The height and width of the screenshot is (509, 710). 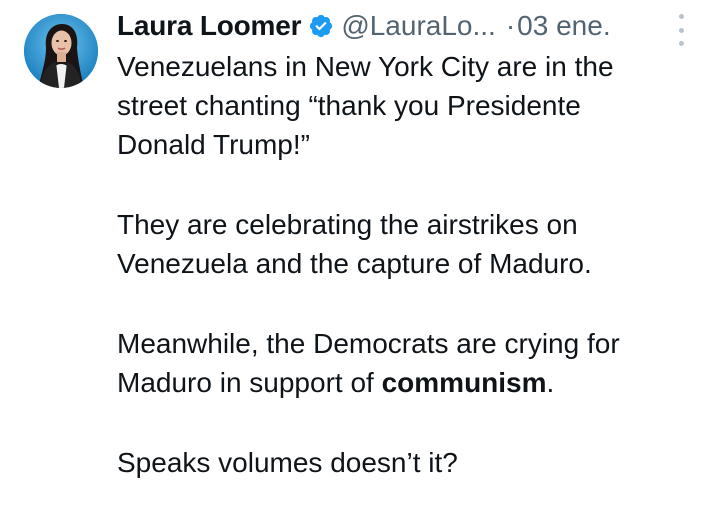 What do you see at coordinates (368, 343) in the screenshot?
I see `text-line: Meanwhile, the Democrats are crying for` at bounding box center [368, 343].